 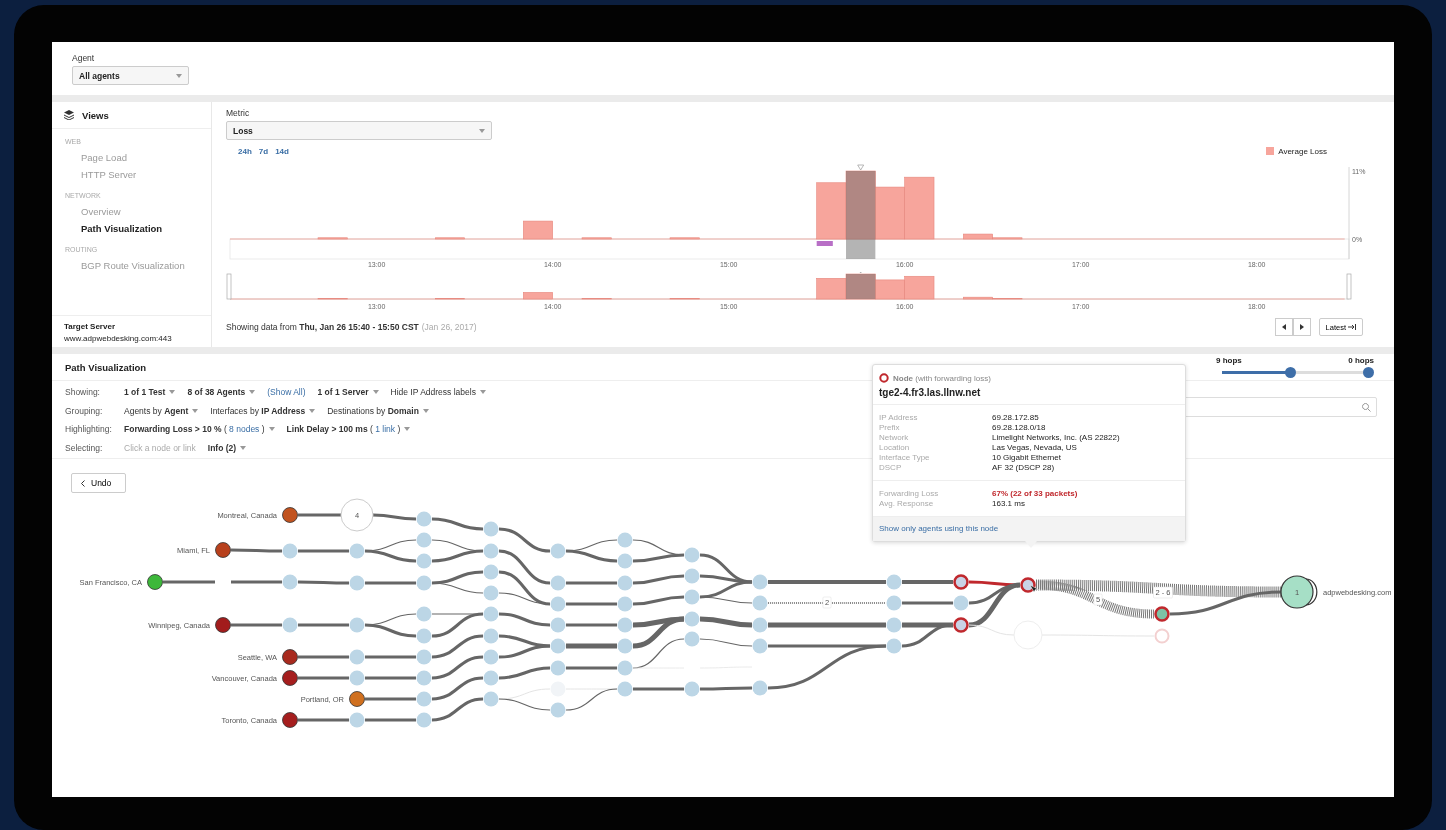 I want to click on filter-link: 8 nodes, so click(x=244, y=429).